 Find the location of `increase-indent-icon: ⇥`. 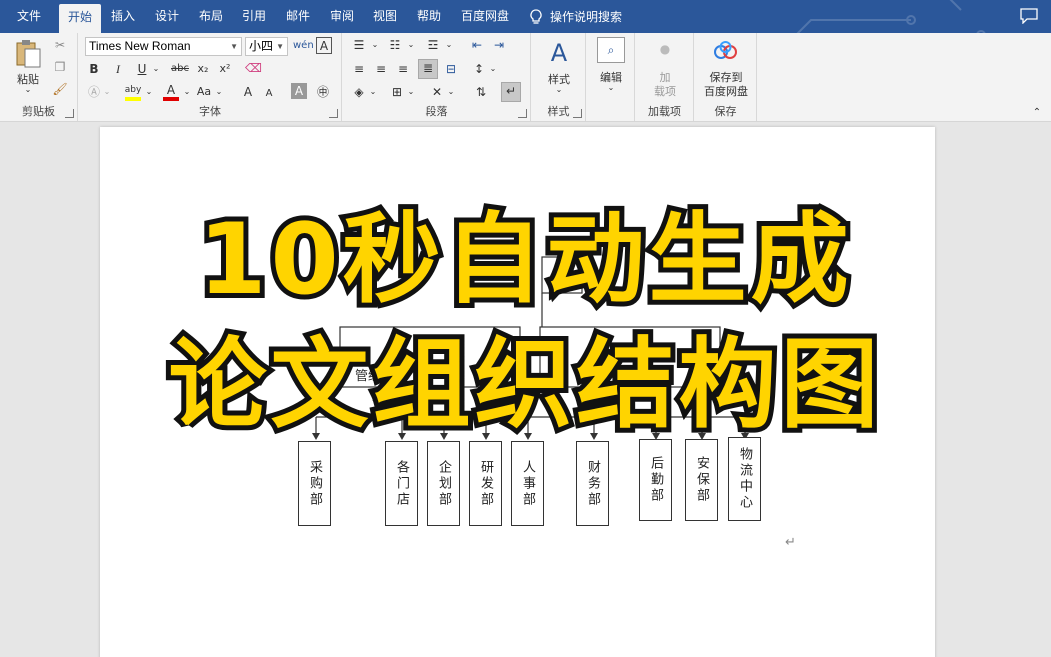

increase-indent-icon: ⇥ is located at coordinates (499, 45).